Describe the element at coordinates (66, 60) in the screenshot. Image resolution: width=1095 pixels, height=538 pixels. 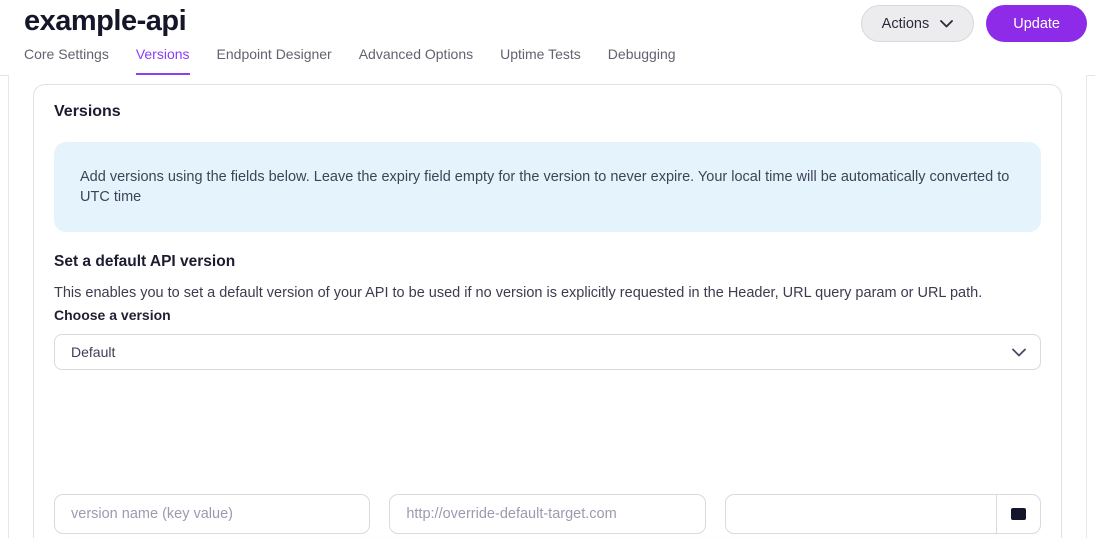
I see `tab-core-settings: Core Settings` at that location.